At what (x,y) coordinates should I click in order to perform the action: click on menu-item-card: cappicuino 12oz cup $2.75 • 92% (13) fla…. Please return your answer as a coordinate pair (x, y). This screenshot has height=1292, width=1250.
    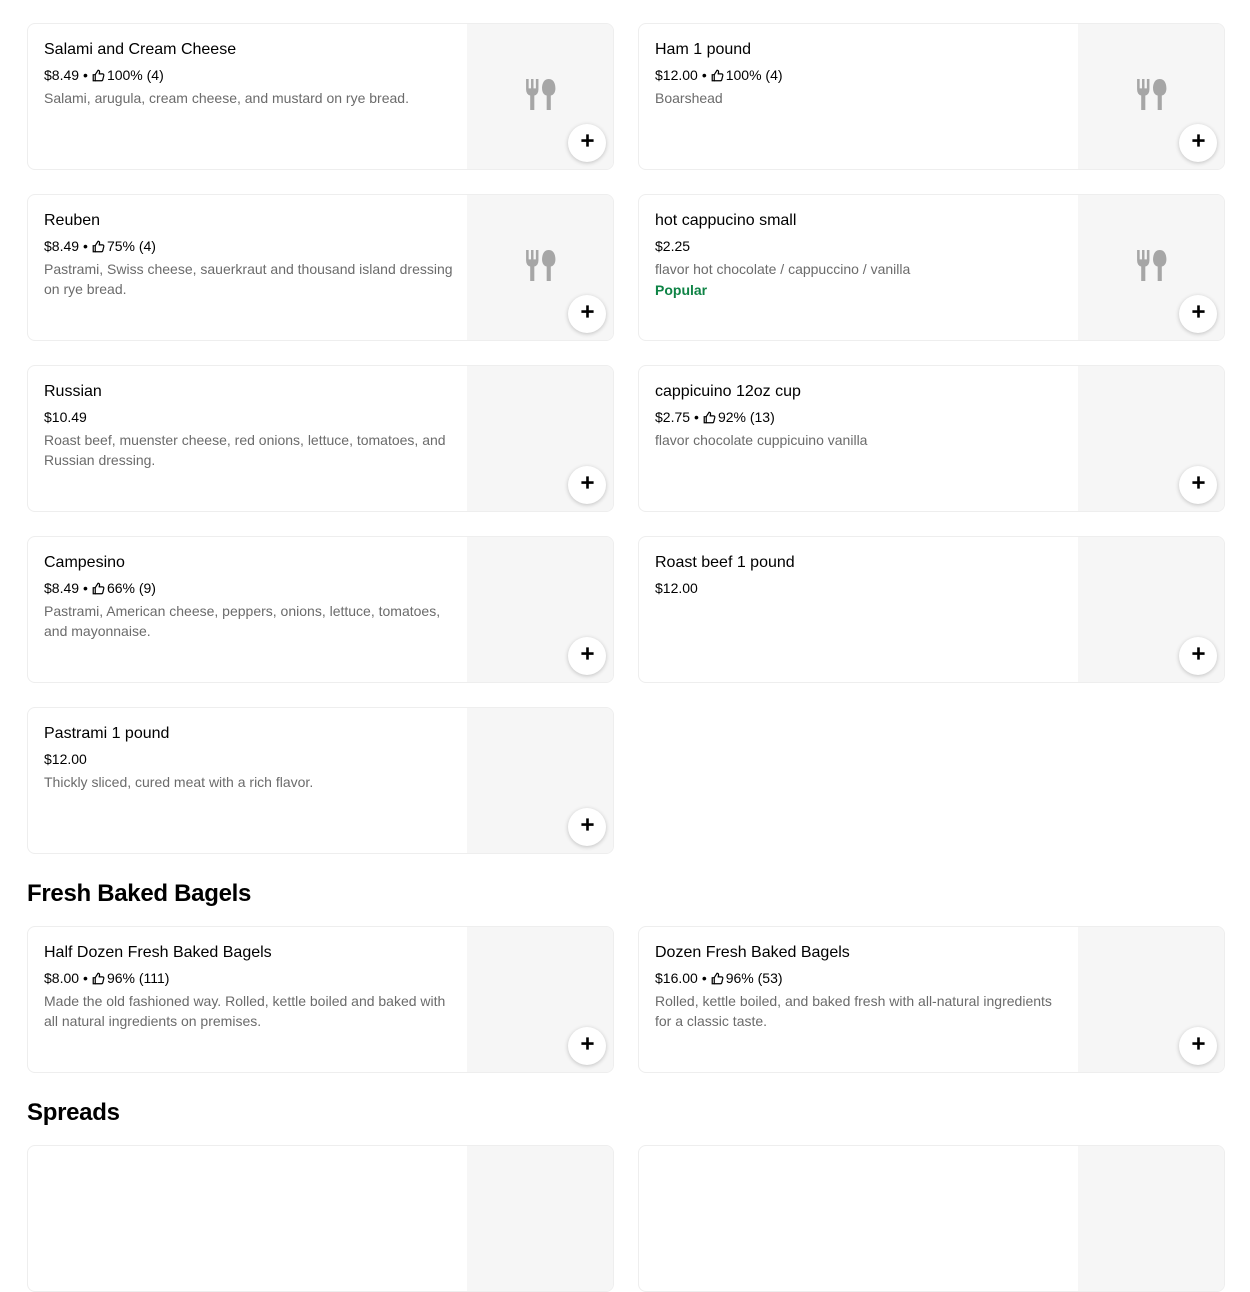
    Looking at the image, I should click on (931, 438).